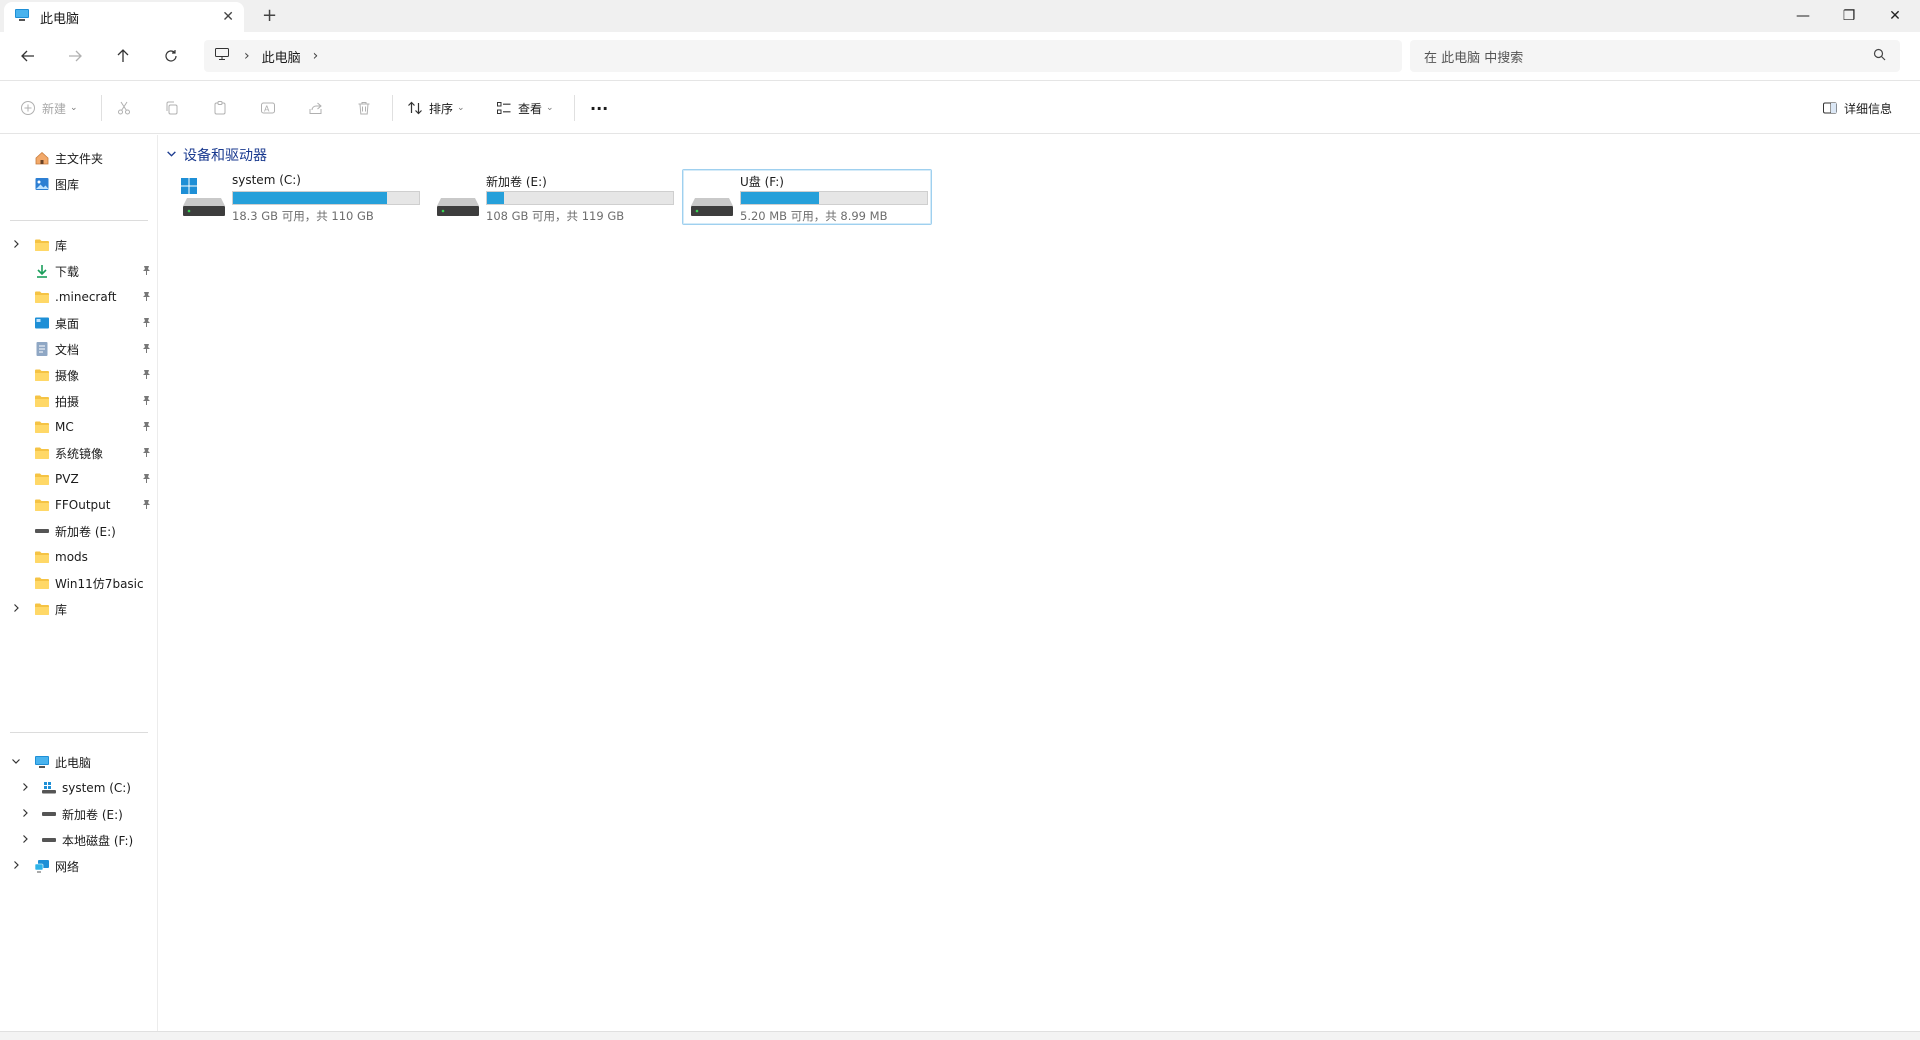 This screenshot has height=1040, width=1920. I want to click on sidebar-item: MC, so click(79, 427).